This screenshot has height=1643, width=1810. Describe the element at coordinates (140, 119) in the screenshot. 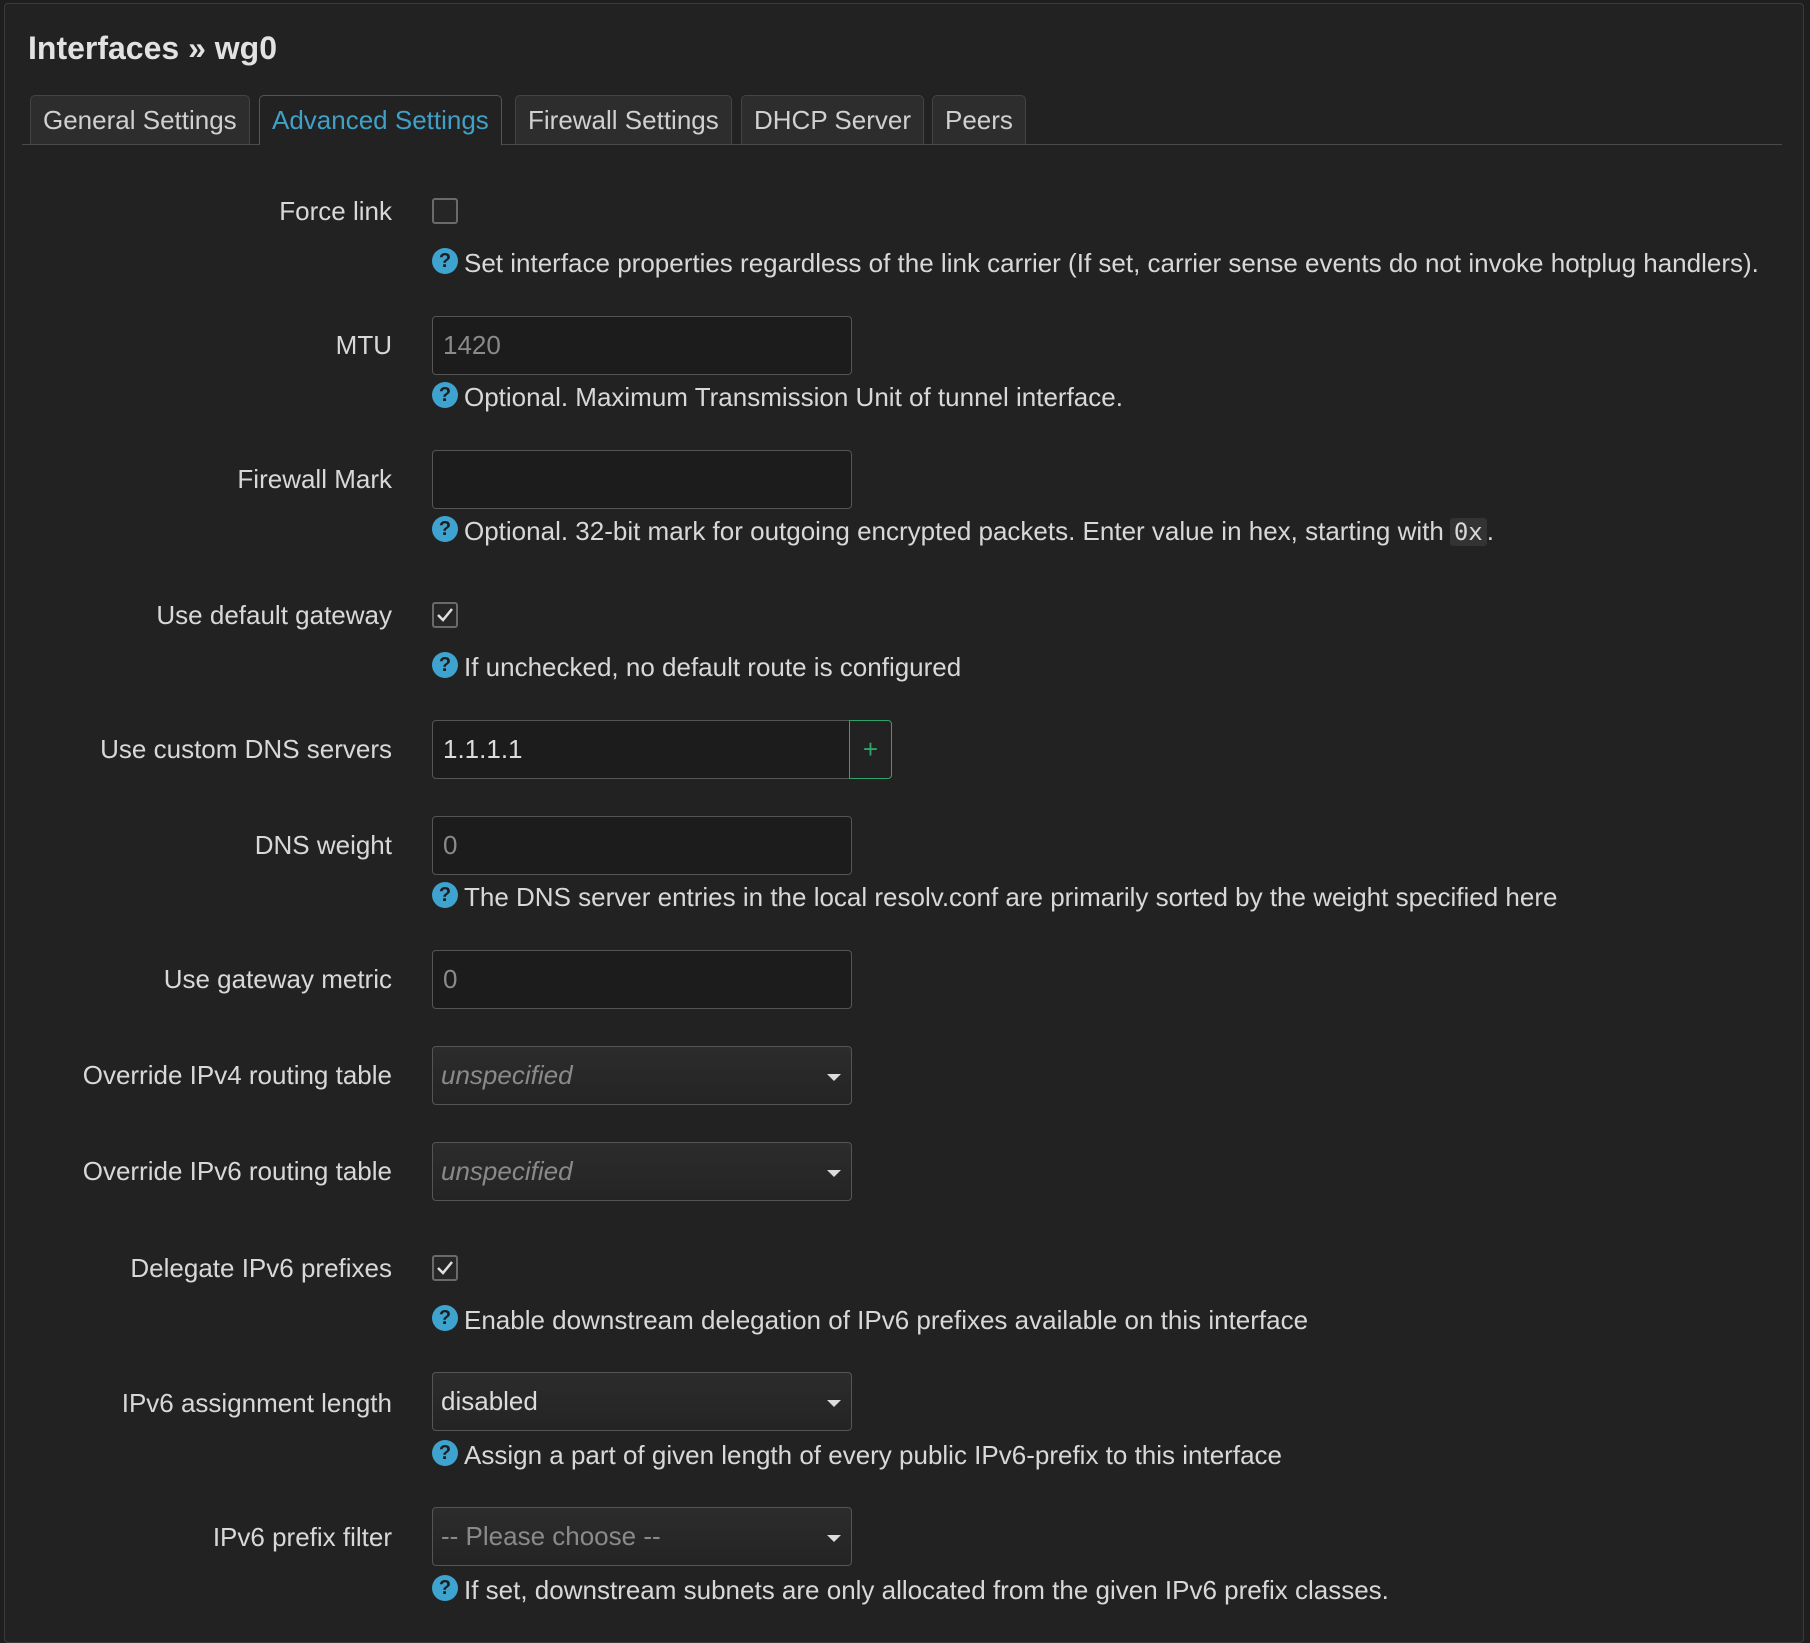

I see `tab-general-settings: General Settings` at that location.